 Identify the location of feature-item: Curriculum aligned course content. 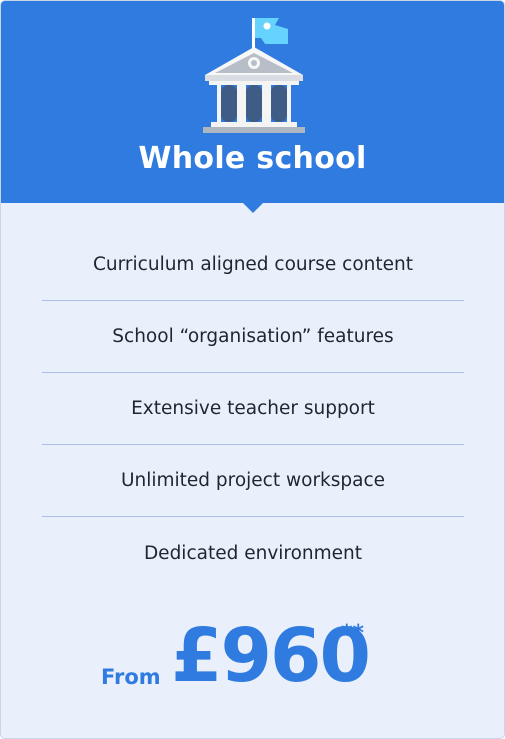
(253, 265).